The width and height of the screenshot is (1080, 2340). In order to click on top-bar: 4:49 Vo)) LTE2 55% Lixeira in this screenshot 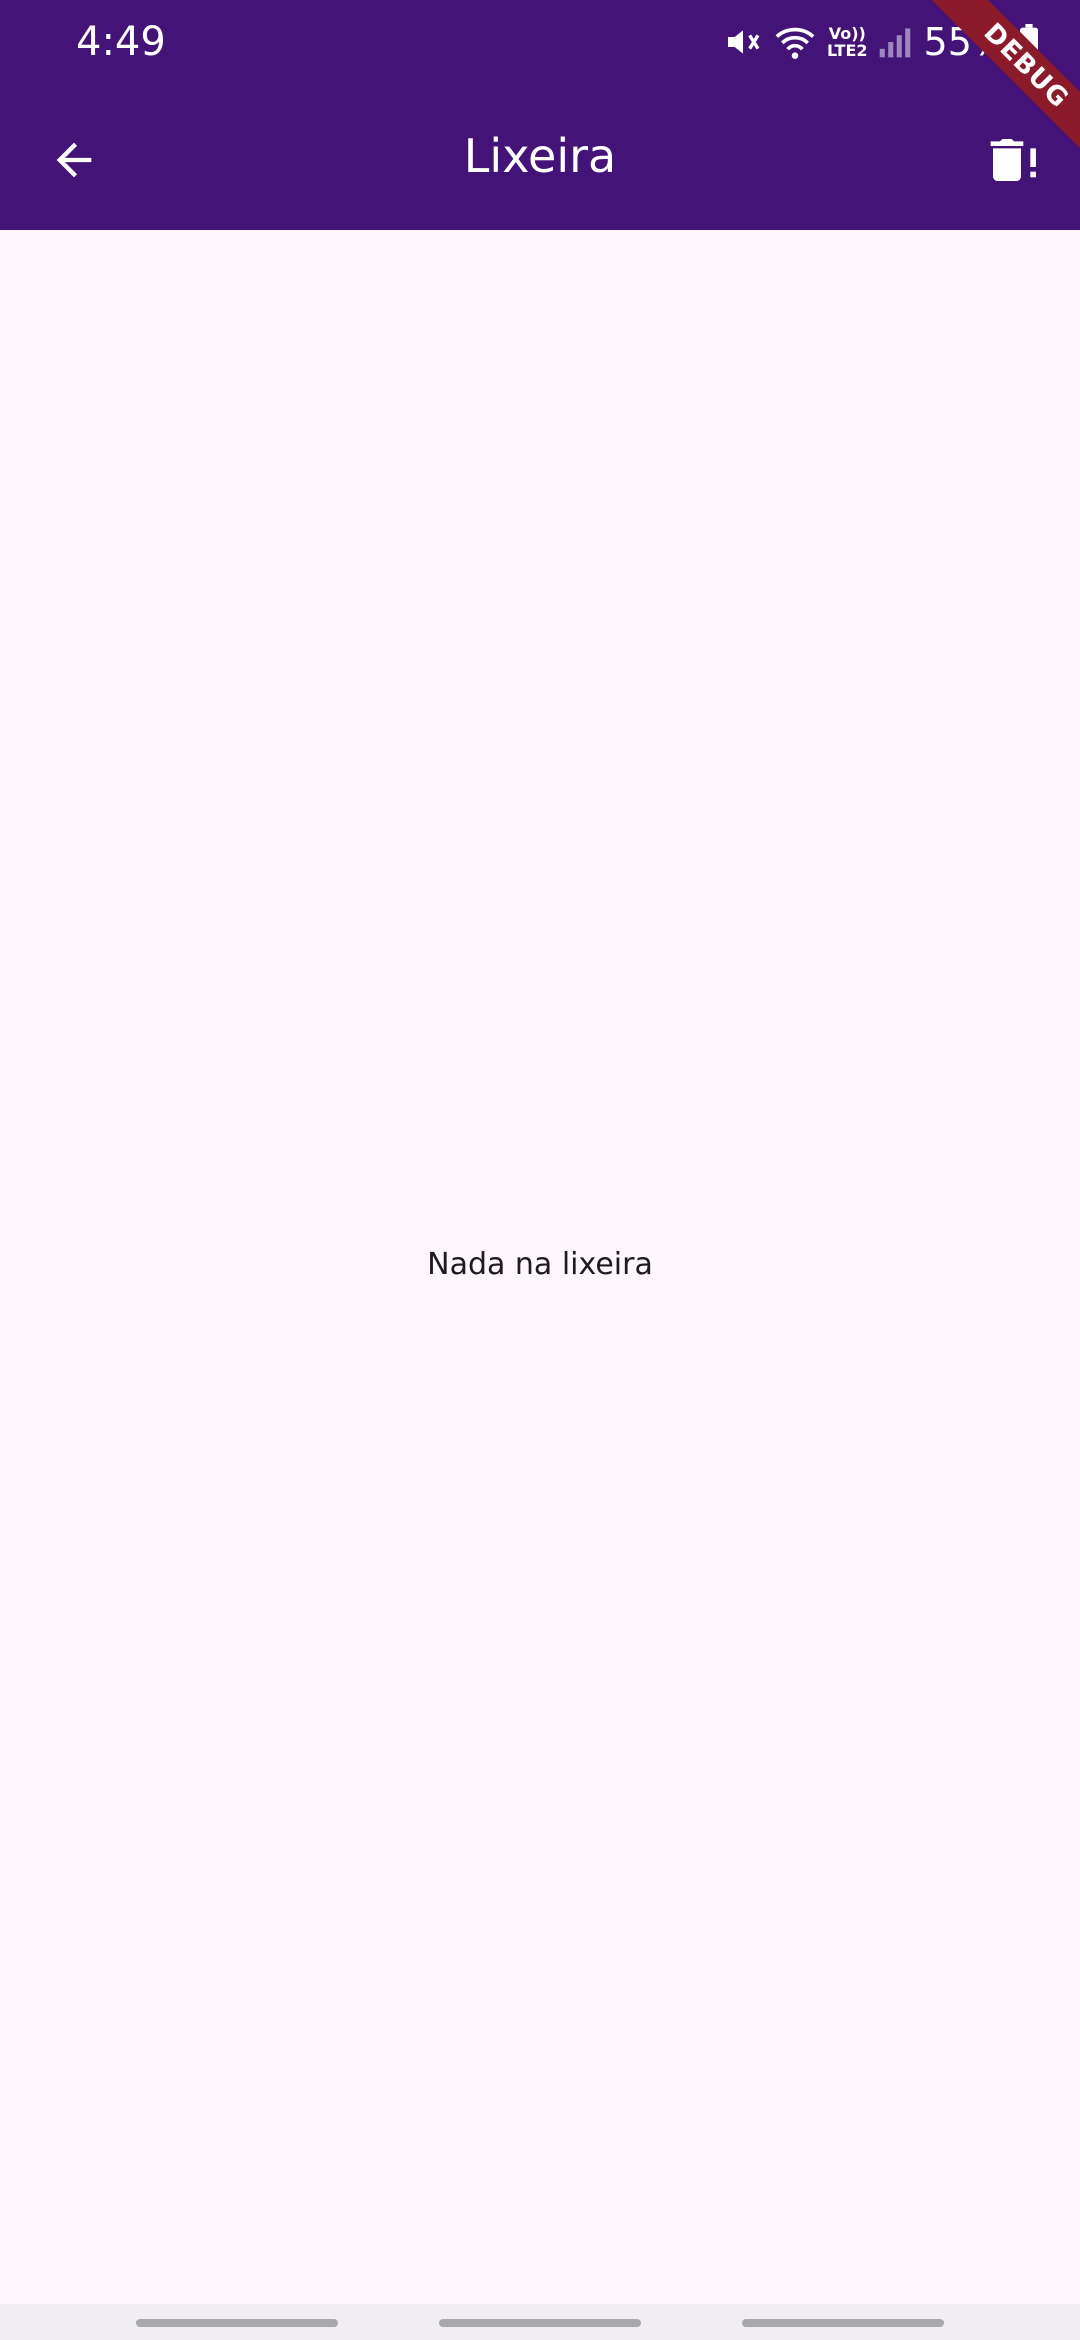, I will do `click(540, 115)`.